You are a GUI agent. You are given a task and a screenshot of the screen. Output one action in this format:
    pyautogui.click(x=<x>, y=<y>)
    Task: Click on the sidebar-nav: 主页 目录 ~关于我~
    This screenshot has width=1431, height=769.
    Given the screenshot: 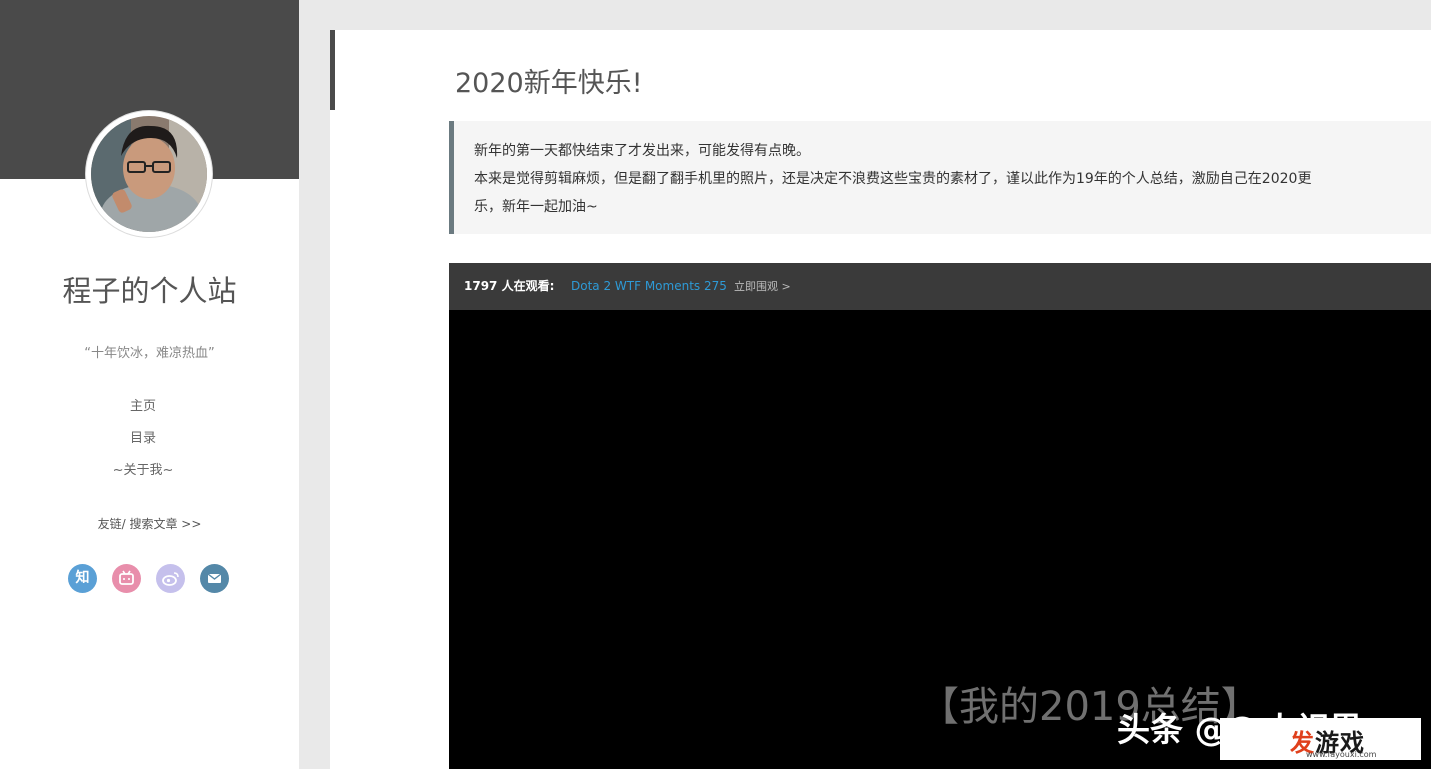 What is the action you would take?
    pyautogui.click(x=143, y=445)
    